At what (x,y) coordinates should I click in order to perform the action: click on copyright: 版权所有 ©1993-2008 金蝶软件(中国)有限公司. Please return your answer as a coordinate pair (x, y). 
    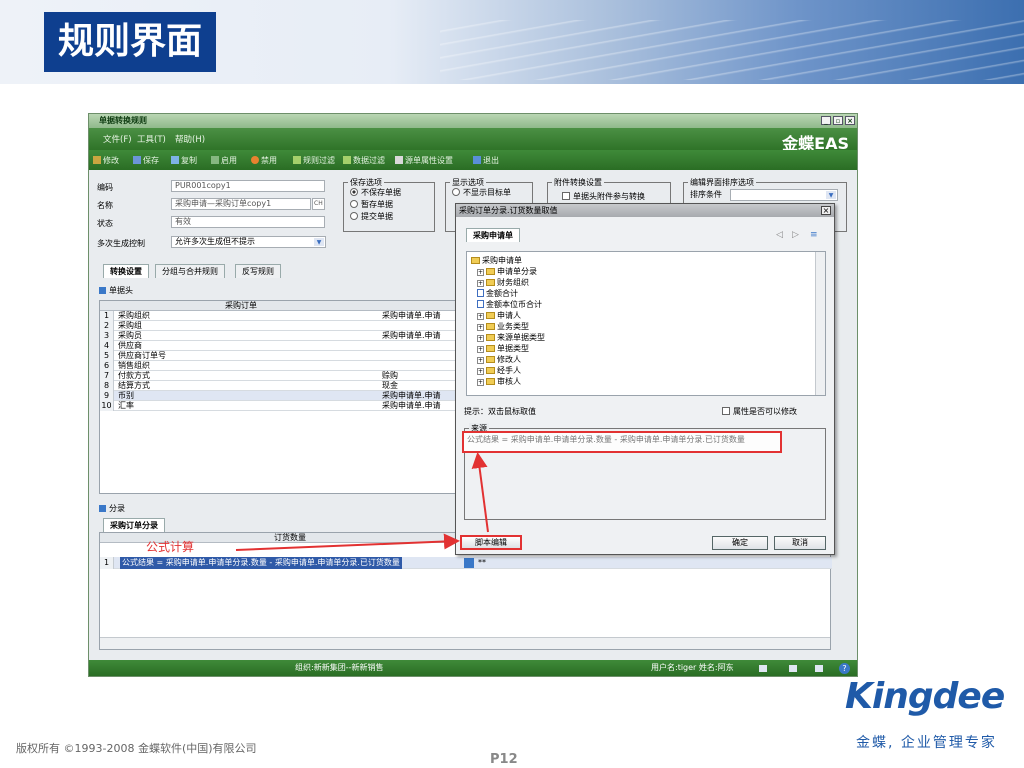
    Looking at the image, I should click on (136, 748).